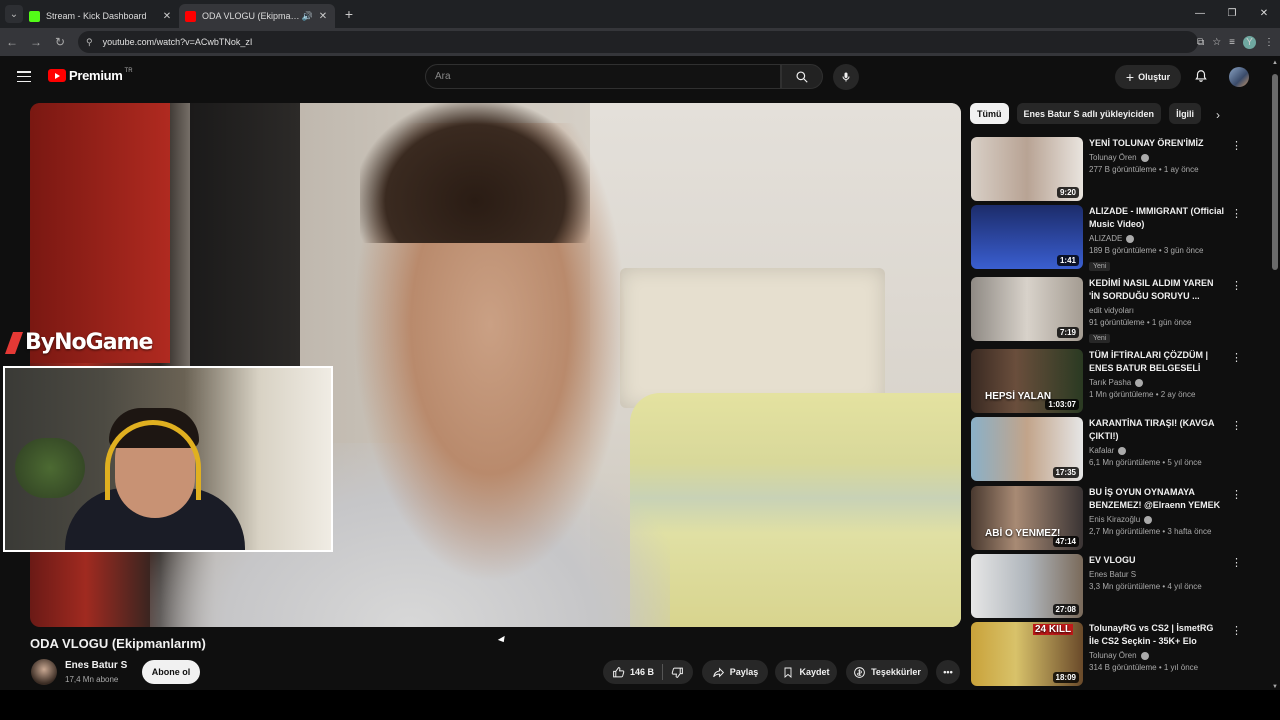 This screenshot has width=1280, height=720. What do you see at coordinates (1157, 430) in the screenshot?
I see `recommendation-title: KARANTİNA TIRAŞI! (KAVGA ÇIKTI!)` at bounding box center [1157, 430].